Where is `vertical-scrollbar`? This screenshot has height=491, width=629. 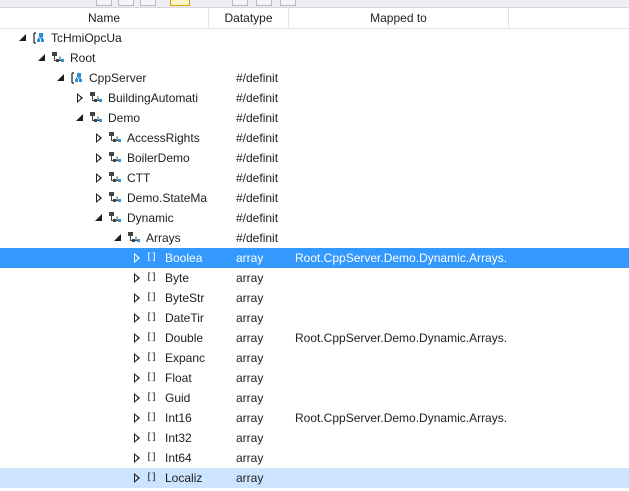 vertical-scrollbar is located at coordinates (624, 259).